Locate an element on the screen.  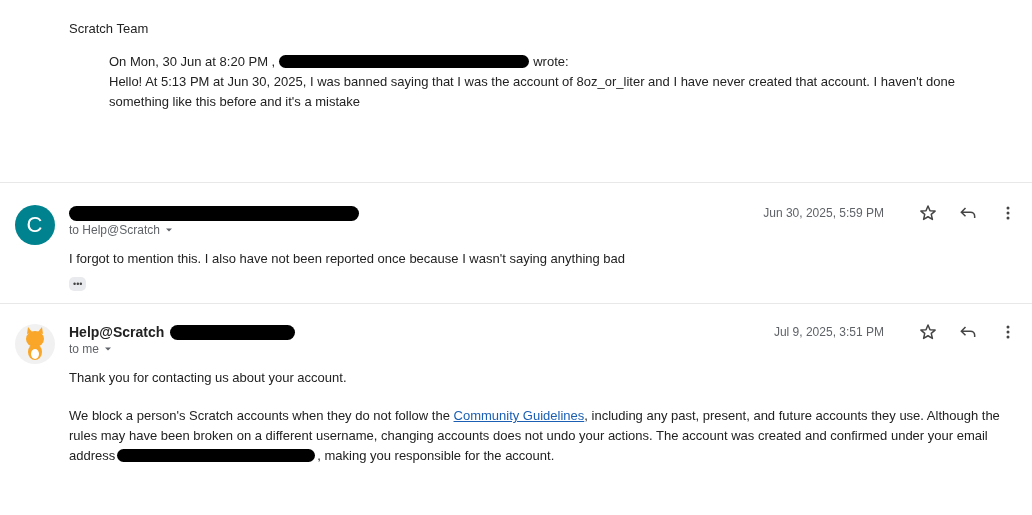
recipient-dropdown: to me is located at coordinates (91, 349).